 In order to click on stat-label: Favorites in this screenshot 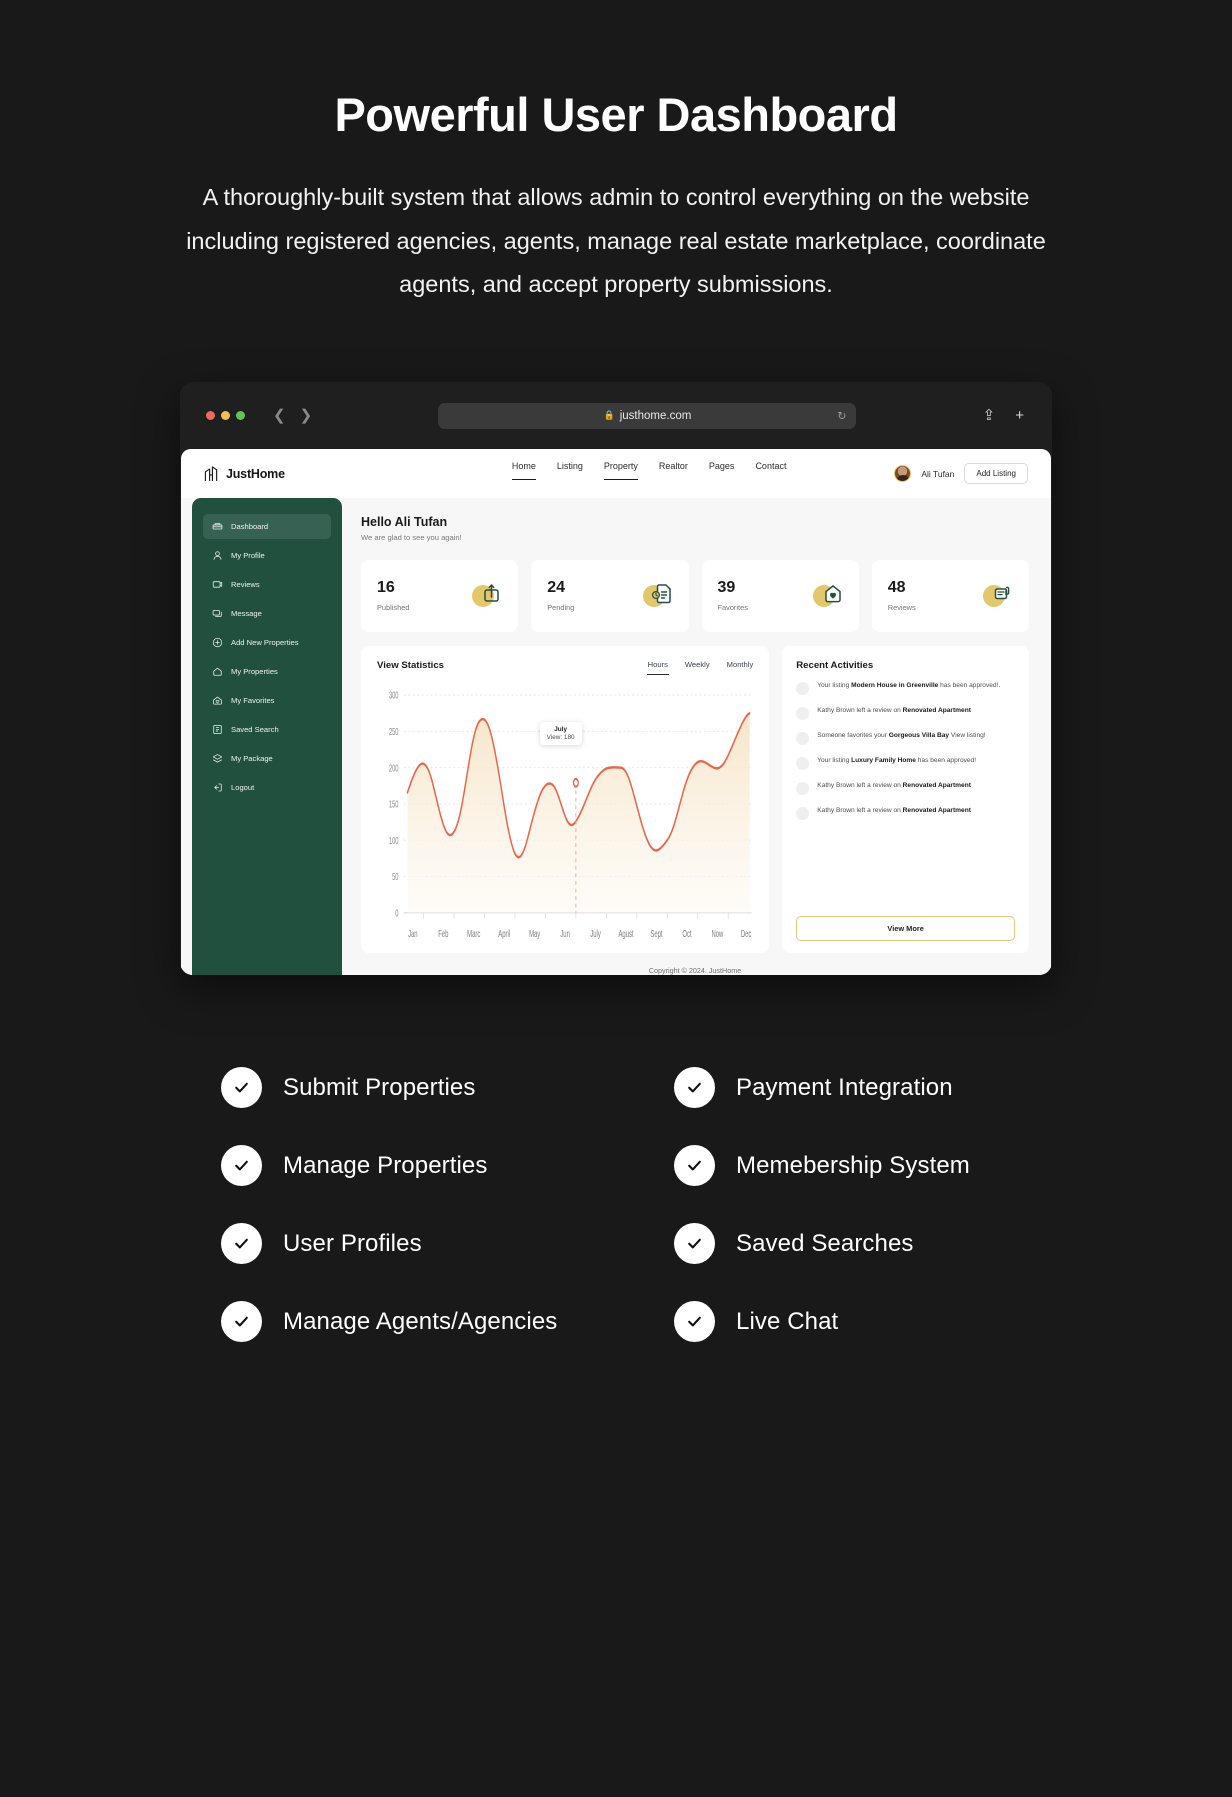, I will do `click(732, 608)`.